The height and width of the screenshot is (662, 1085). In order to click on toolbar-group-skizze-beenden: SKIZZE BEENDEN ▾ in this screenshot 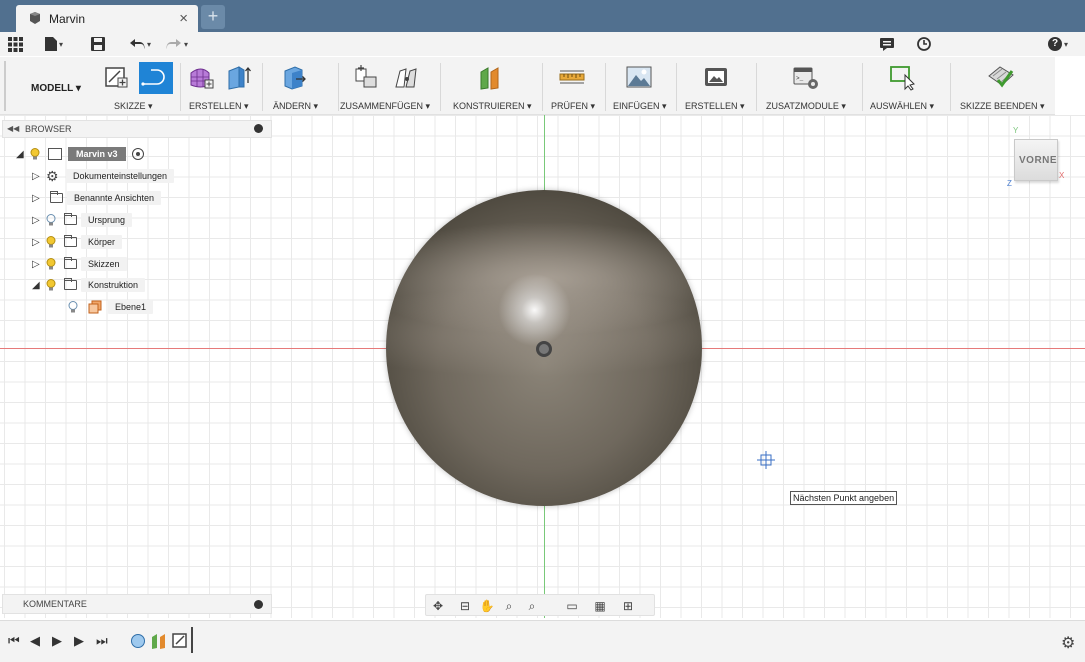, I will do `click(1002, 106)`.